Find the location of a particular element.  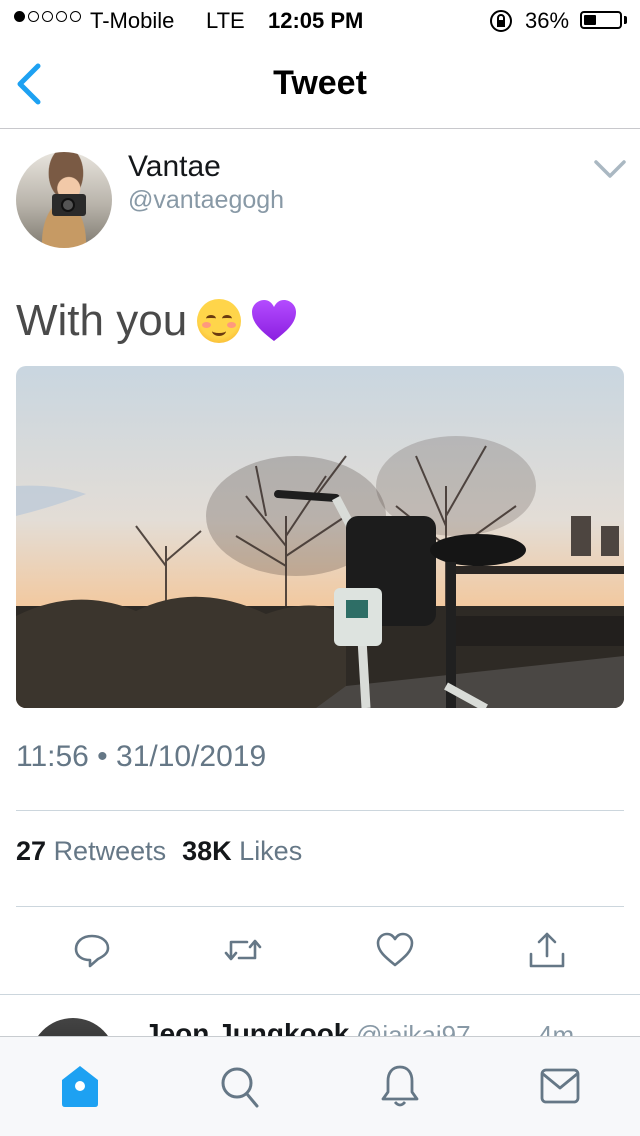

battery-level-fill is located at coordinates (590, 20).